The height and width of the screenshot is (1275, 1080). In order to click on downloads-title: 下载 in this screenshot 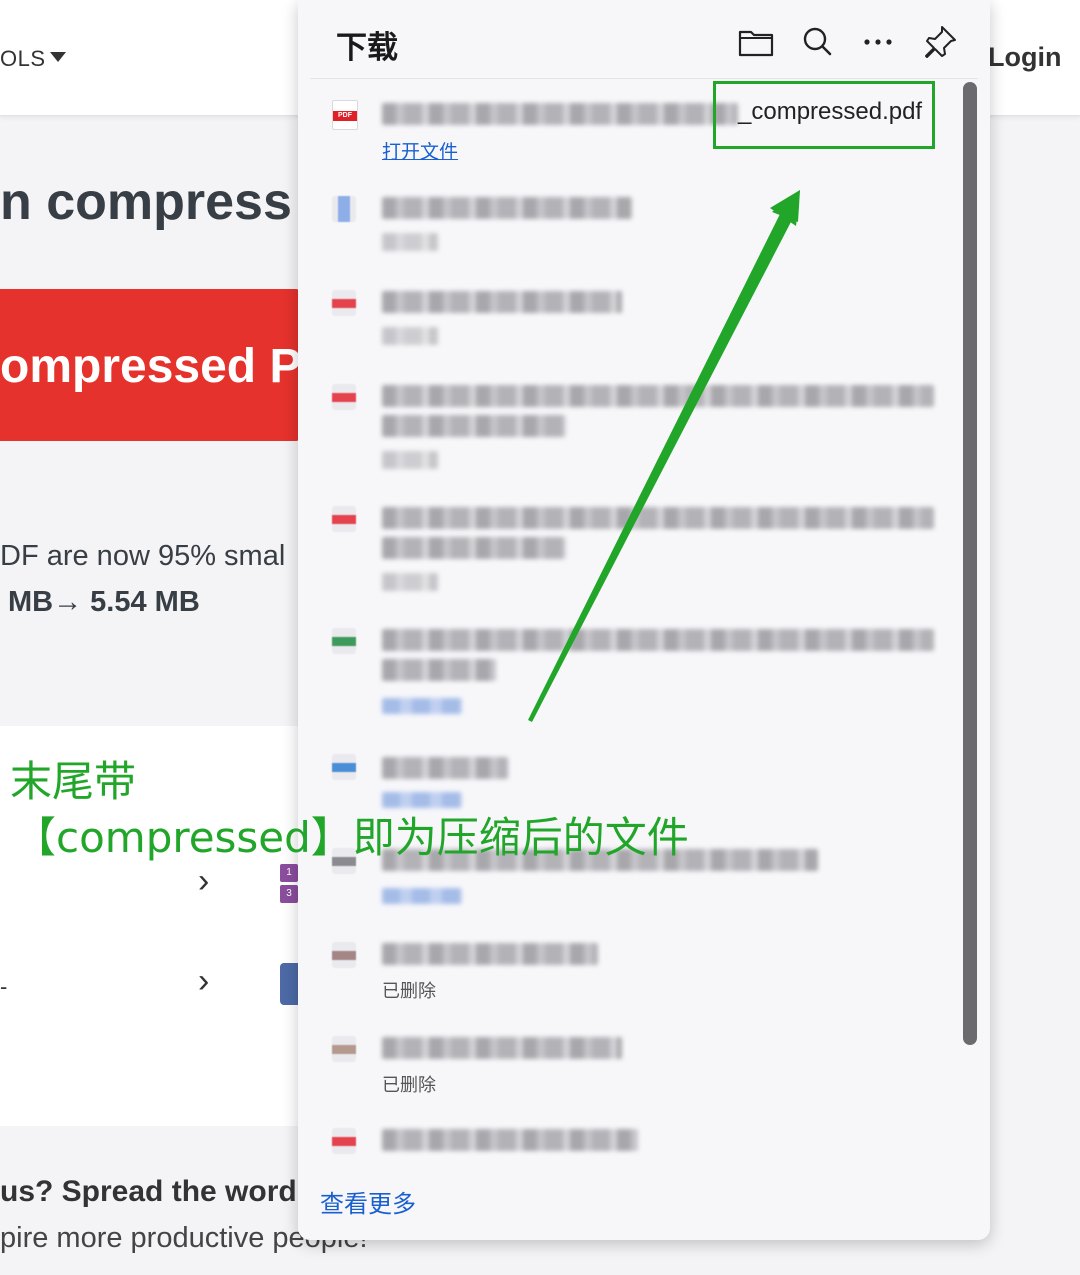, I will do `click(367, 47)`.